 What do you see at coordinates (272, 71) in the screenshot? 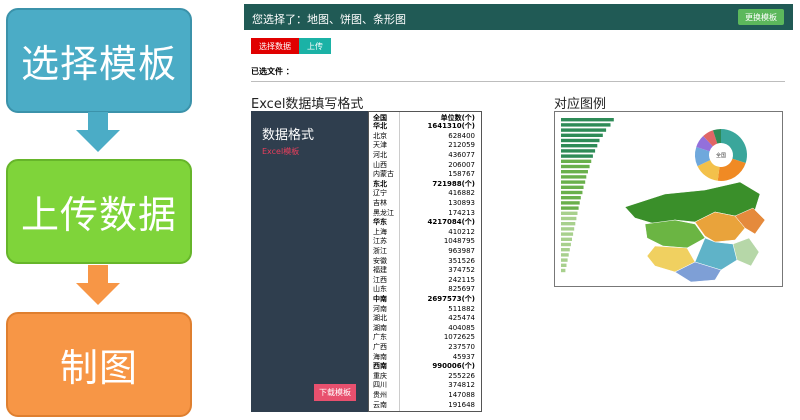
I see `selected-files-label: 已选文件 ：` at bounding box center [272, 71].